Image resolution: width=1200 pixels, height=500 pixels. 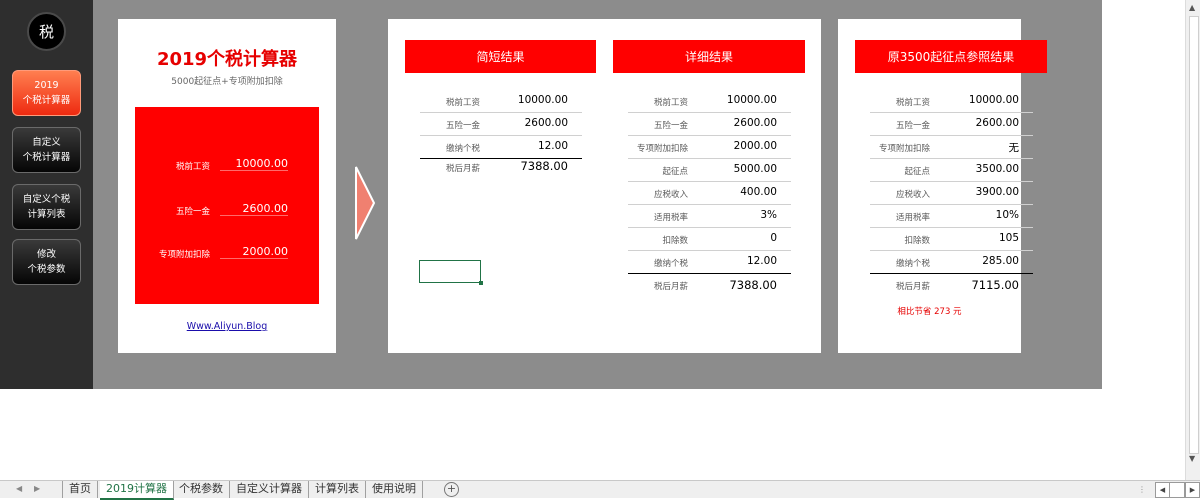 I want to click on nav-custom-calculator-button: 自定义 个税计算器, so click(x=46, y=150).